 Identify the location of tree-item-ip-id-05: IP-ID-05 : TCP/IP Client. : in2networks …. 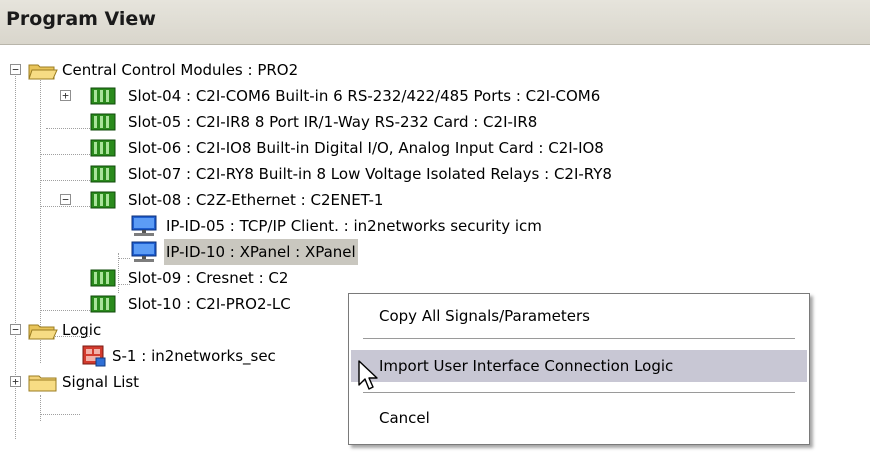
(400, 226).